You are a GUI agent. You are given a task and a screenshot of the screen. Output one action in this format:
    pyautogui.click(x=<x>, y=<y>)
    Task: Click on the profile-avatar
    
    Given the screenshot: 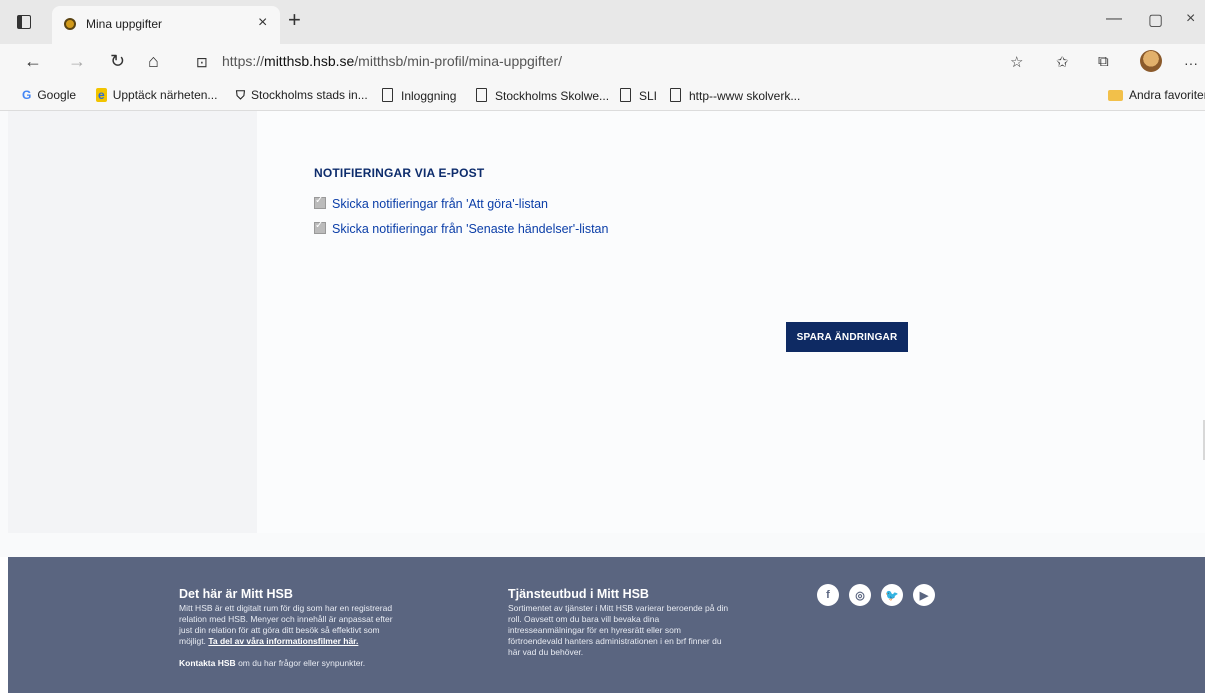 What is the action you would take?
    pyautogui.click(x=1151, y=61)
    